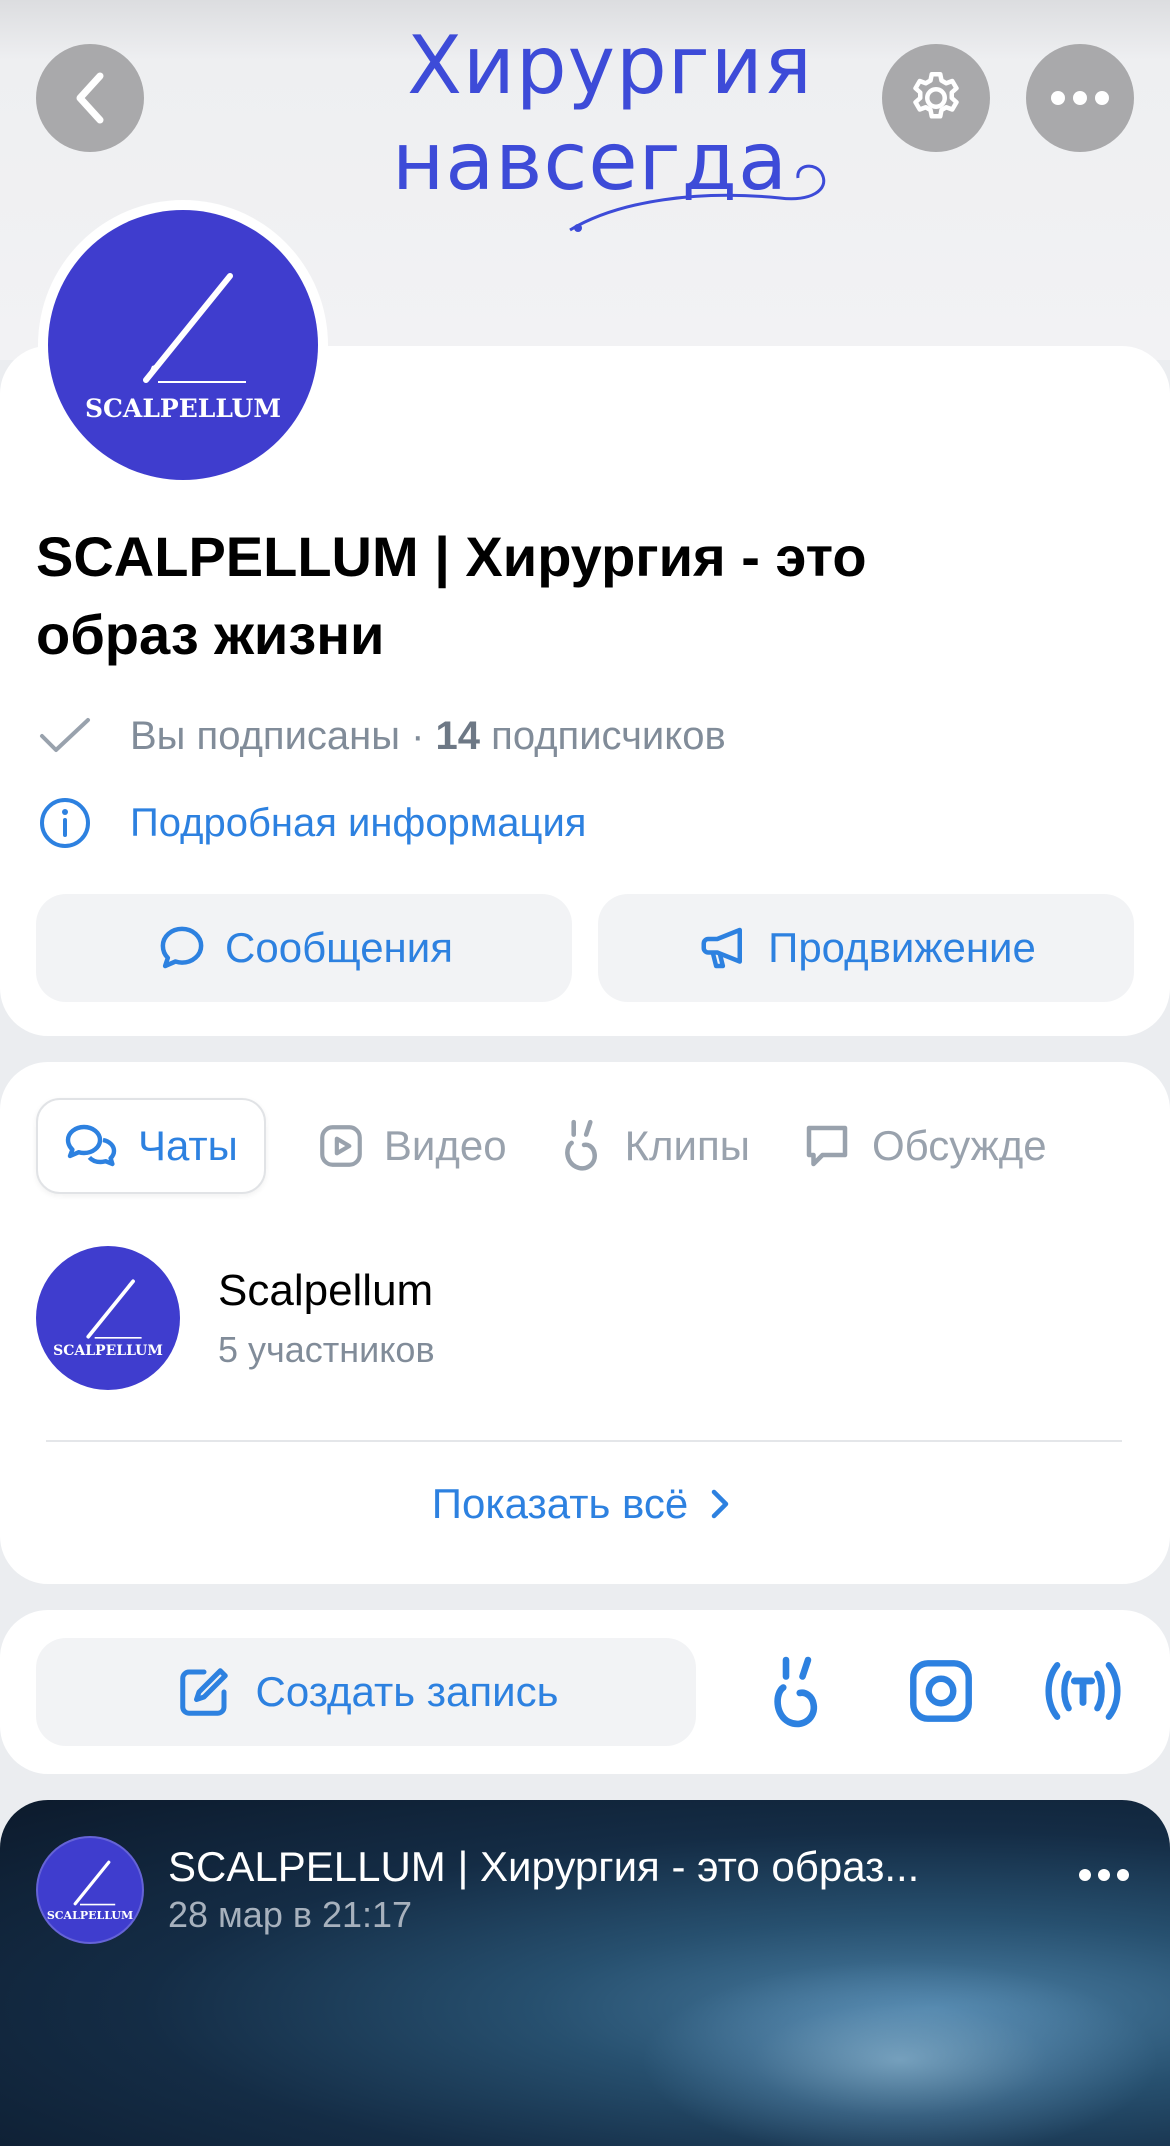 The width and height of the screenshot is (1170, 2146). I want to click on settings-button, so click(936, 98).